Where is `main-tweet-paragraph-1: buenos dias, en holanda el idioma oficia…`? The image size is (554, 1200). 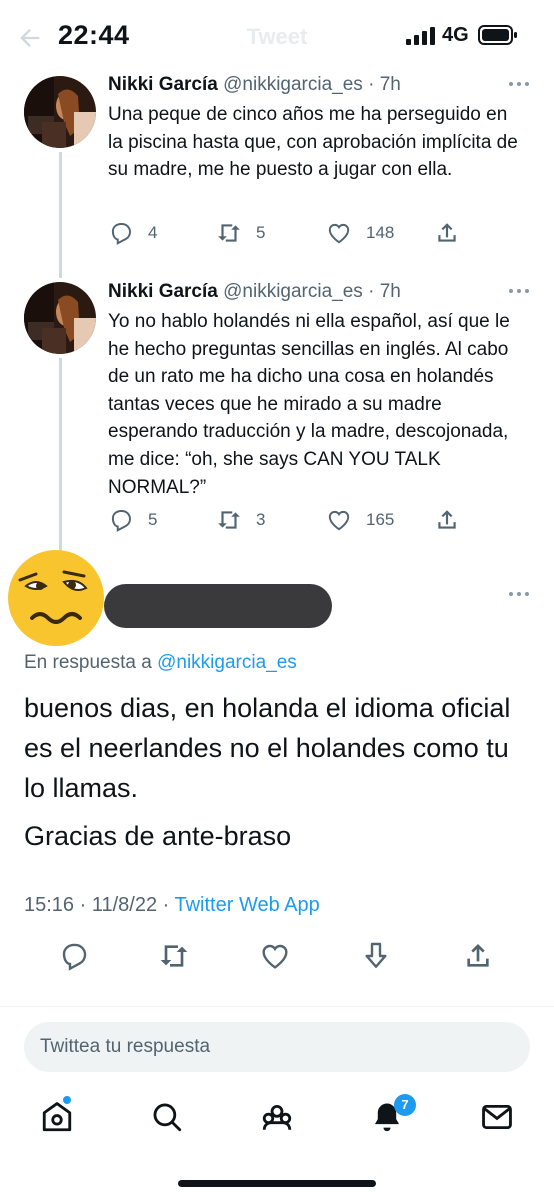 main-tweet-paragraph-1: buenos dias, en holanda el idioma oficia… is located at coordinates (267, 748).